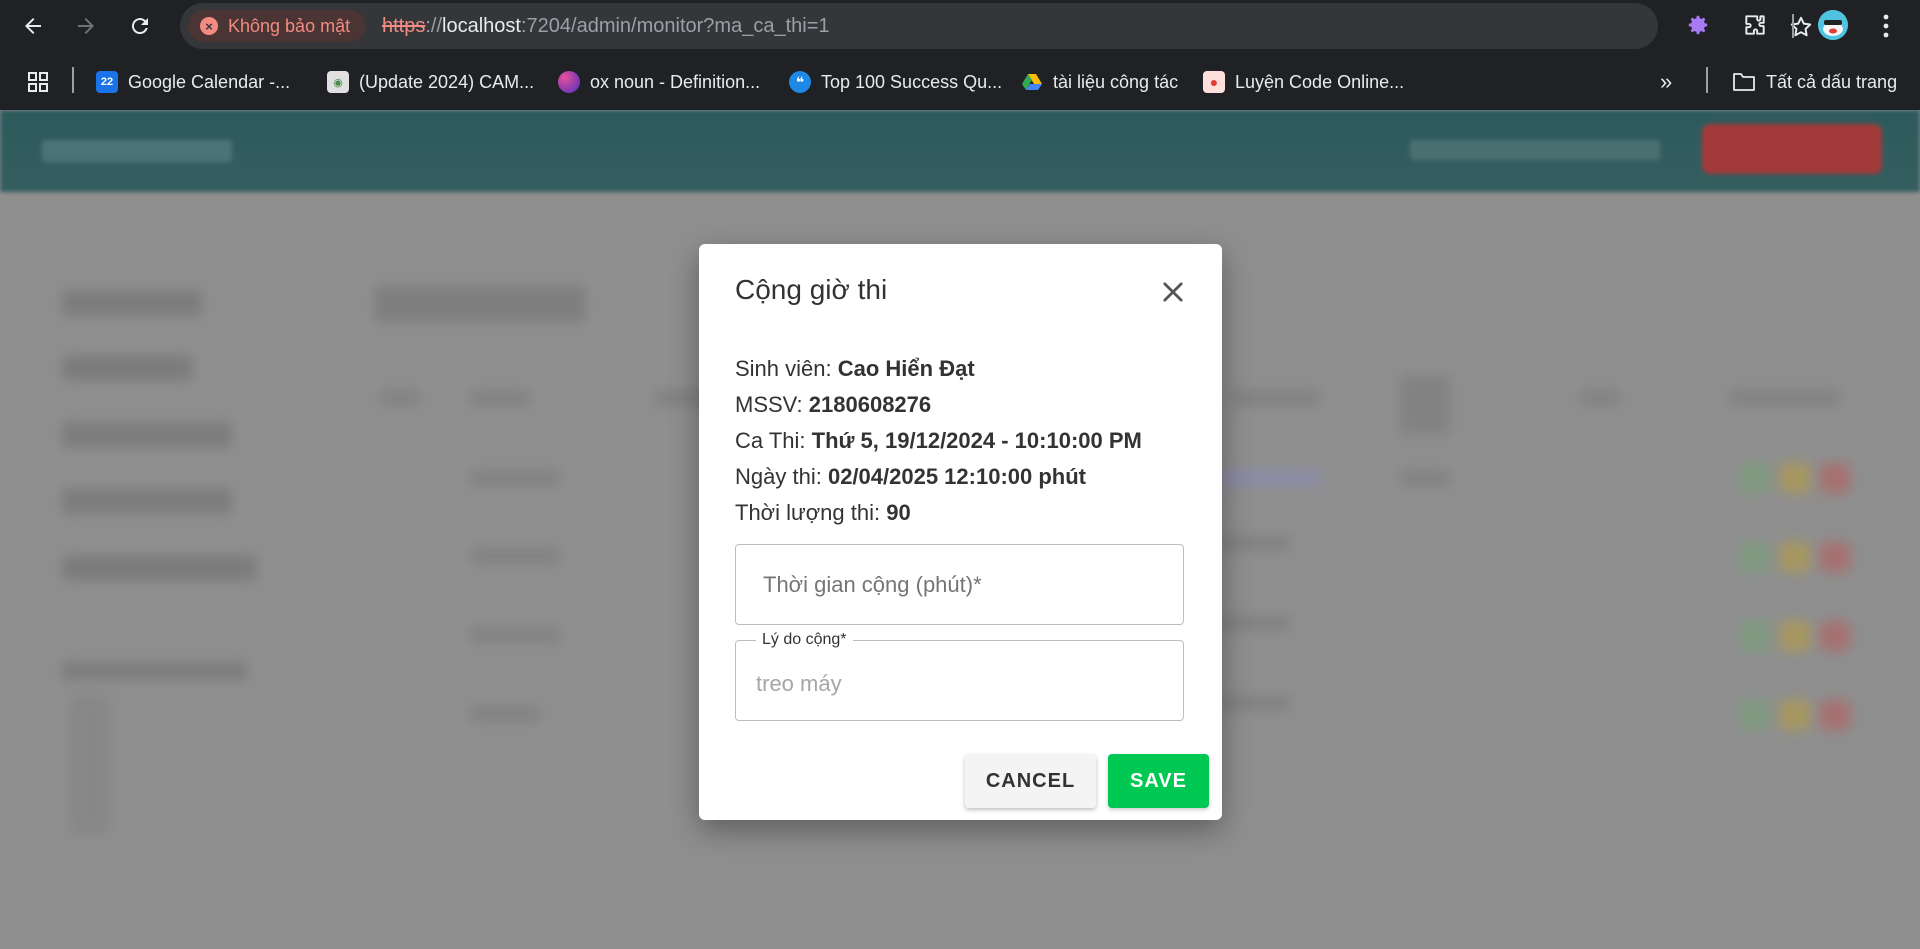 The height and width of the screenshot is (949, 1920). I want to click on session-value: Thứ 5, 19/12/2024 - 10:10:00 PM, so click(976, 440).